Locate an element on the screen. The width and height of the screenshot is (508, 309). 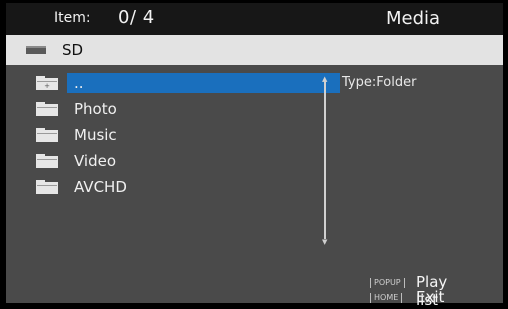
list-item-label: Video is located at coordinates (95, 161).